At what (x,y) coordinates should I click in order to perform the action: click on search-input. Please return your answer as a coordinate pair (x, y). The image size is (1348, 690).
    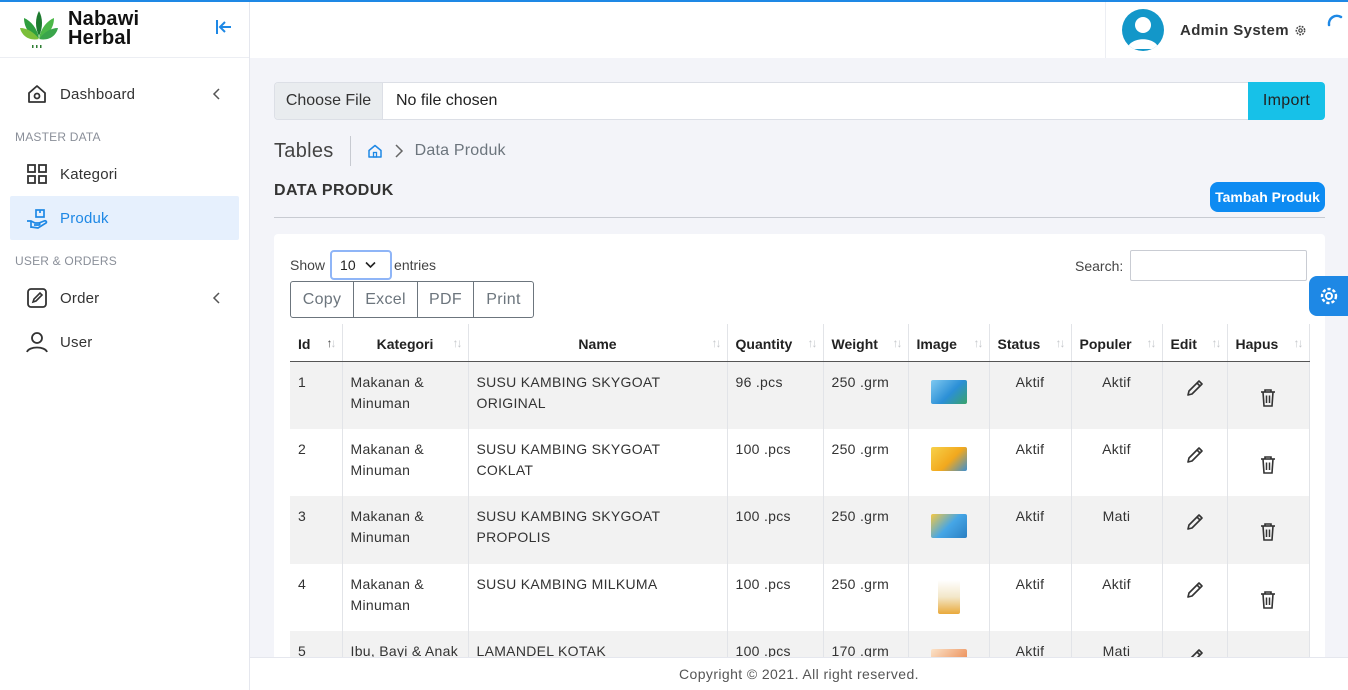
    Looking at the image, I should click on (1219, 265).